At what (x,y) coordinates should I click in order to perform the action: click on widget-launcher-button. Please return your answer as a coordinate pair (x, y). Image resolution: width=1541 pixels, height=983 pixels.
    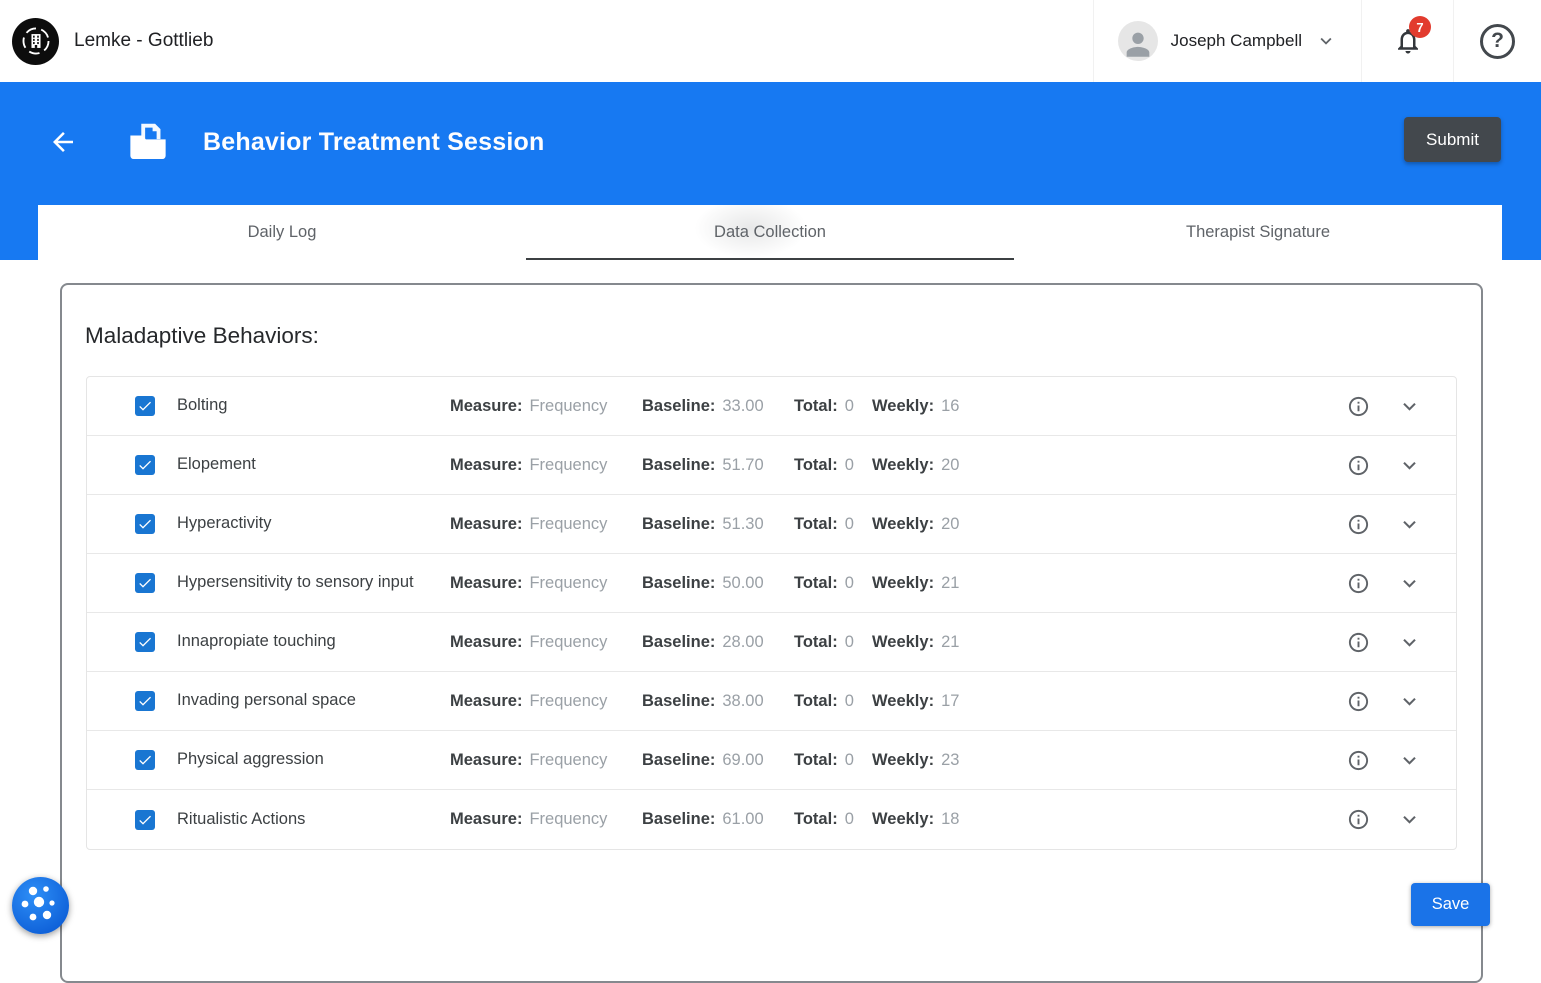
    Looking at the image, I should click on (40, 905).